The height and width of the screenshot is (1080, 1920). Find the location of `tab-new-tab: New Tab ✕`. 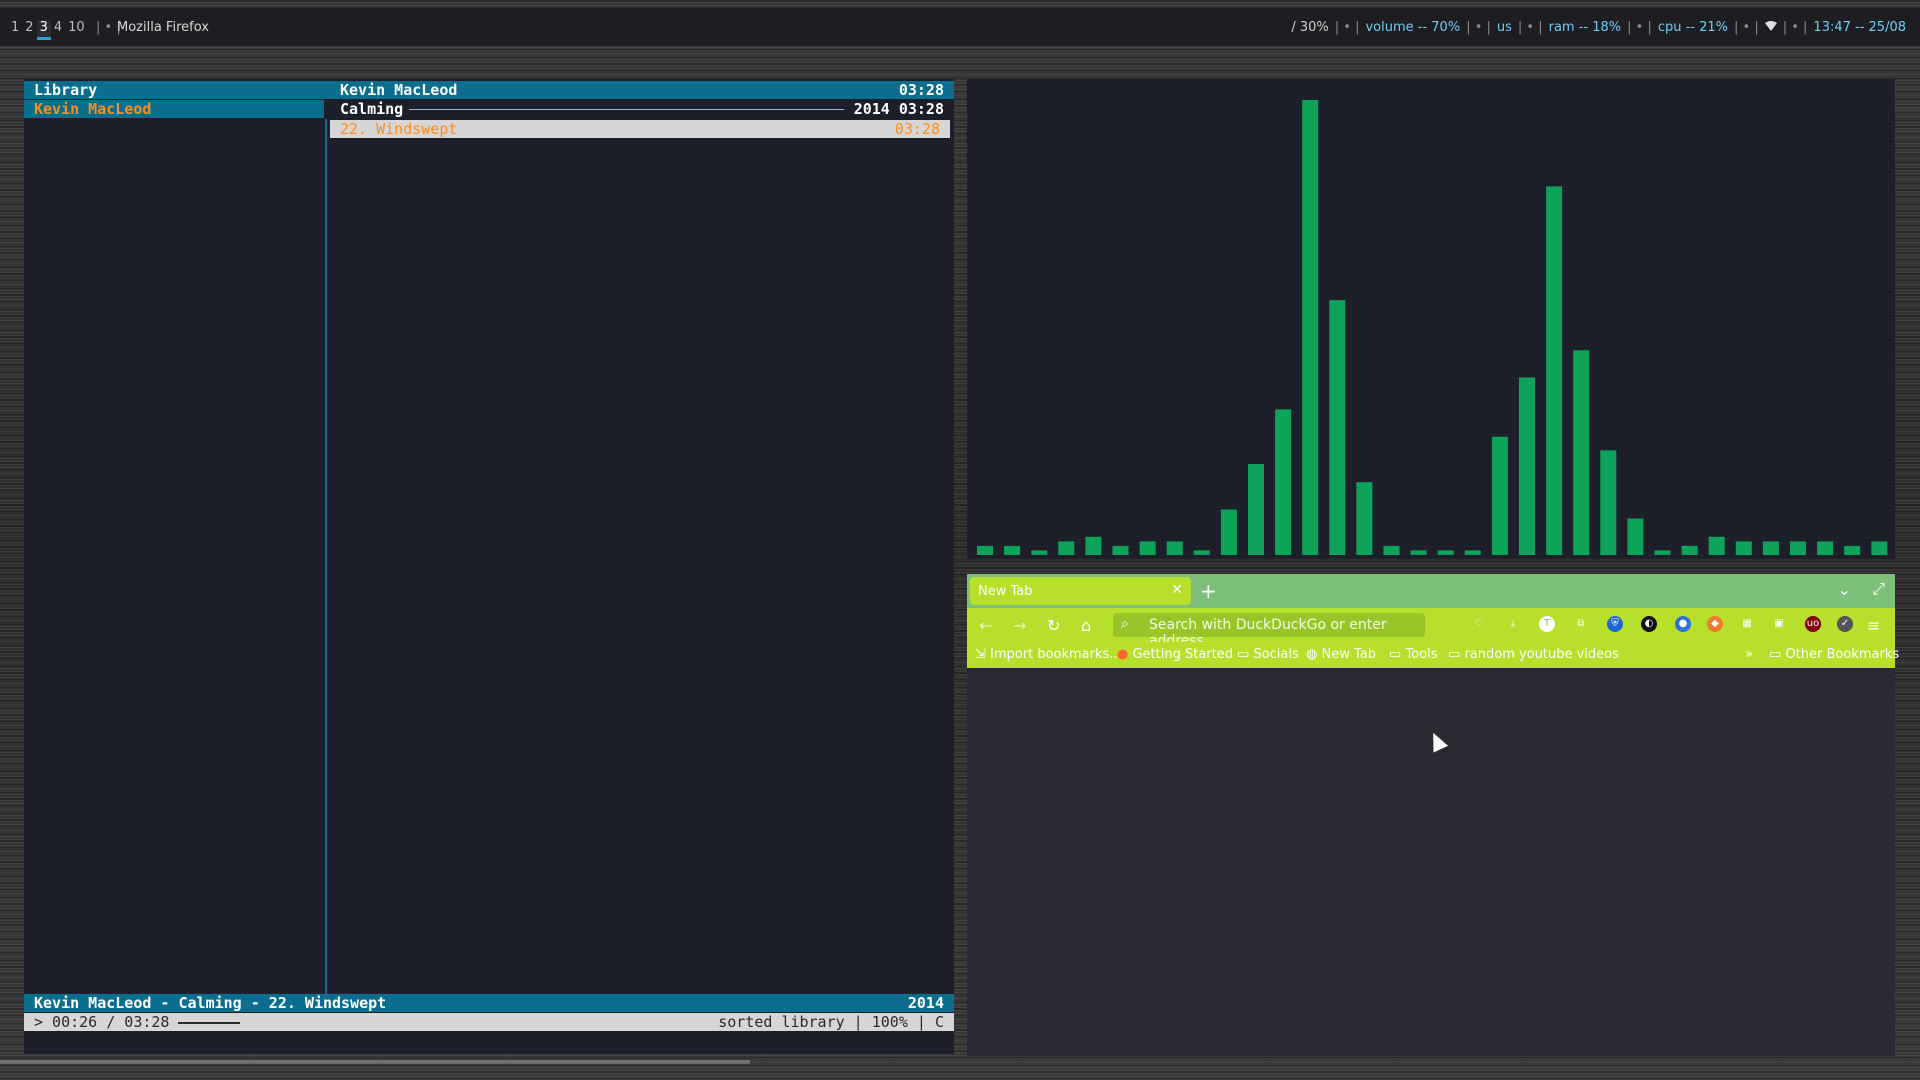

tab-new-tab: New Tab ✕ is located at coordinates (1080, 591).